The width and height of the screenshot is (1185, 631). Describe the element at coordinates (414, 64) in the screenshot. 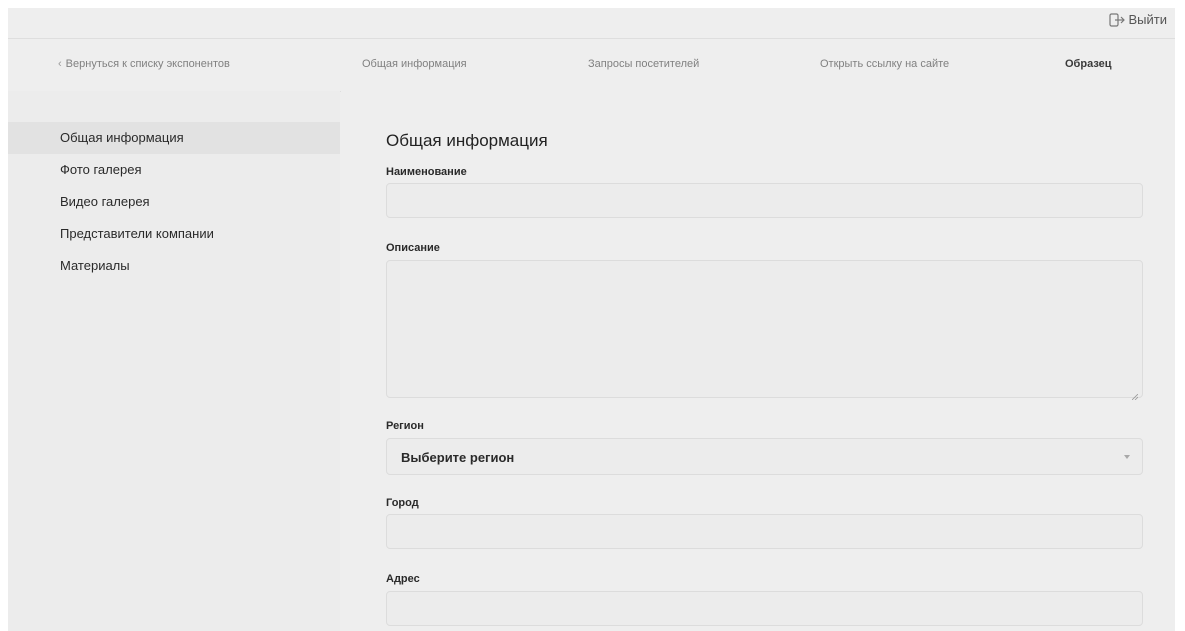

I see `nav-general-info: Общая информация` at that location.